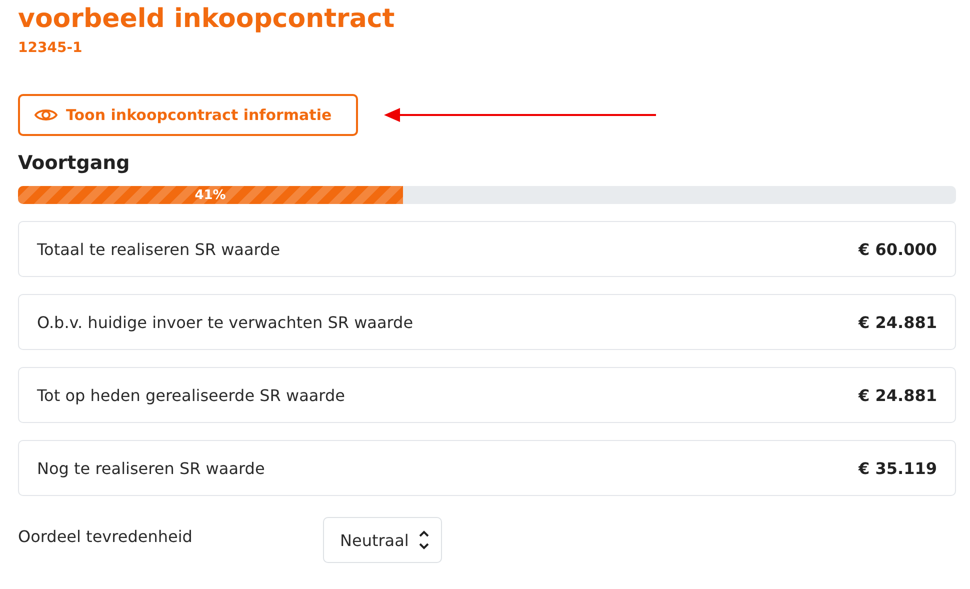  Describe the element at coordinates (210, 195) in the screenshot. I see `progress-reading: 41%` at that location.